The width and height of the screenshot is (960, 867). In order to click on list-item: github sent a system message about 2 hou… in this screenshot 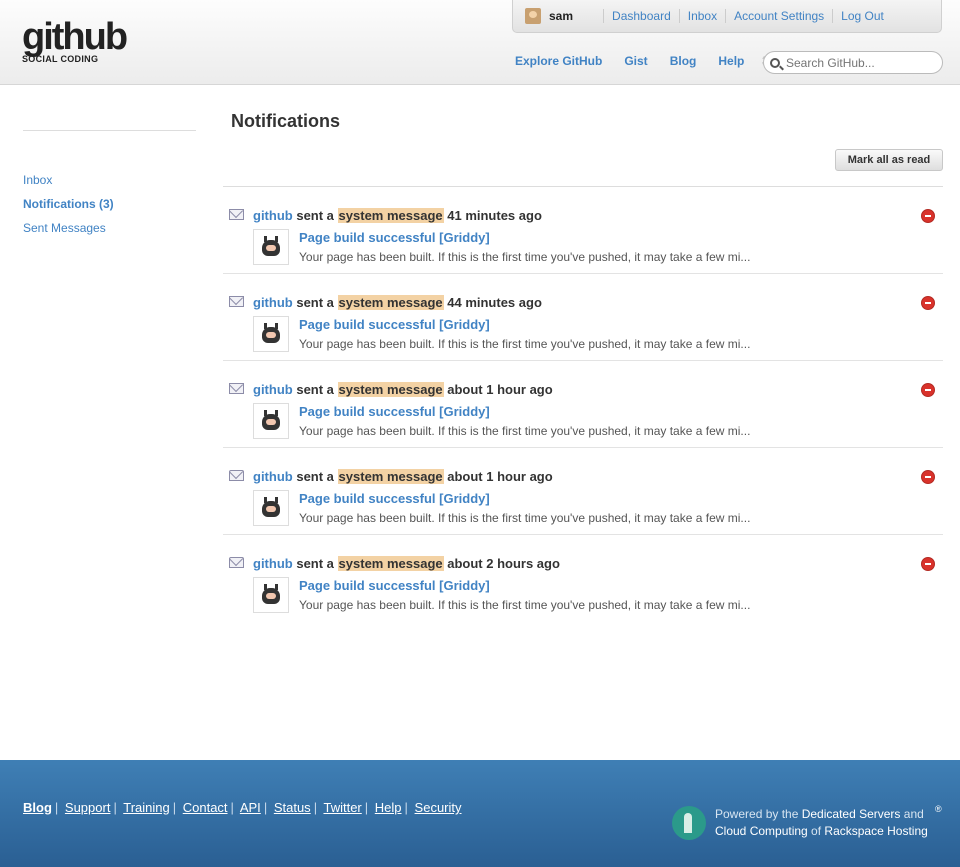, I will do `click(583, 577)`.